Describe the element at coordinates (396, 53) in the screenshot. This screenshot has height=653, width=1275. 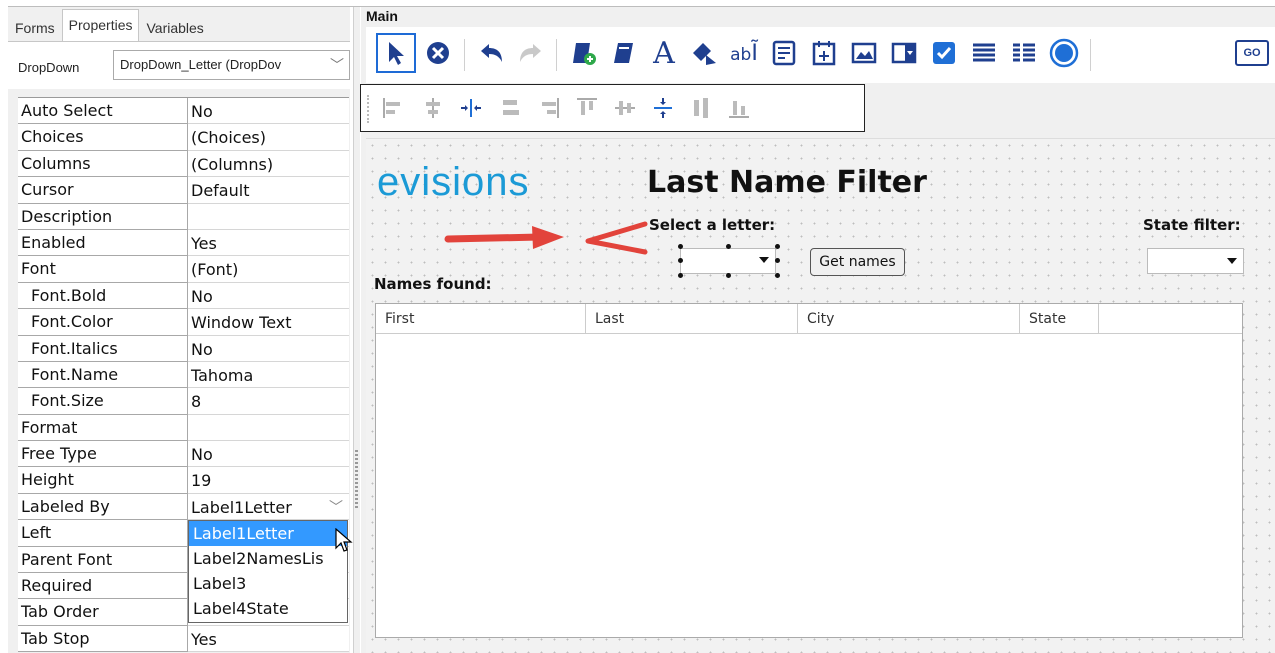
I see `pointer-icon` at that location.